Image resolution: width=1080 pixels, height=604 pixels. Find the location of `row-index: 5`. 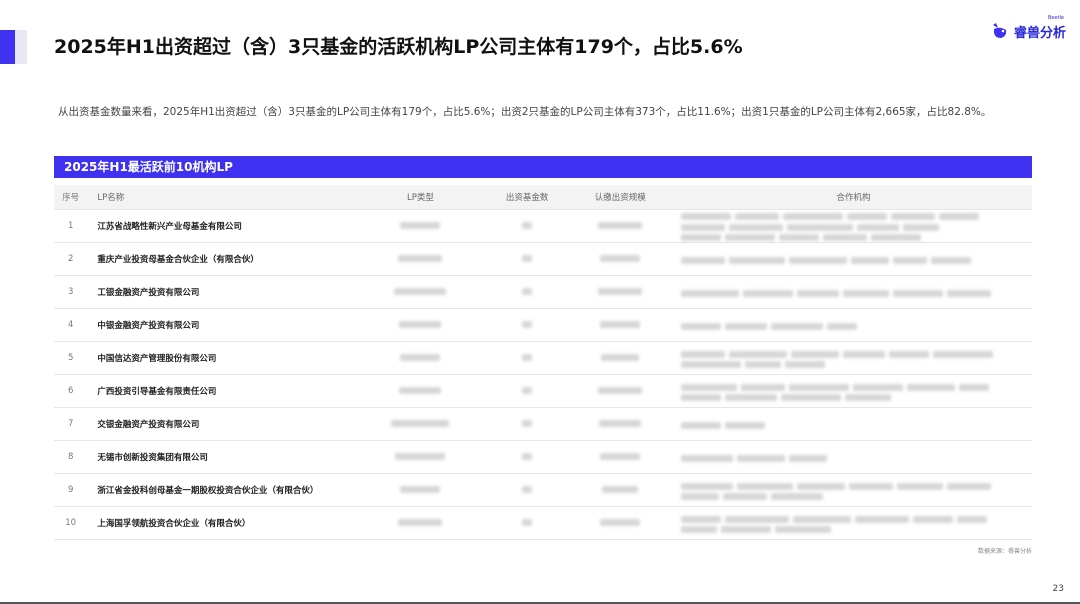

row-index: 5 is located at coordinates (71, 358).